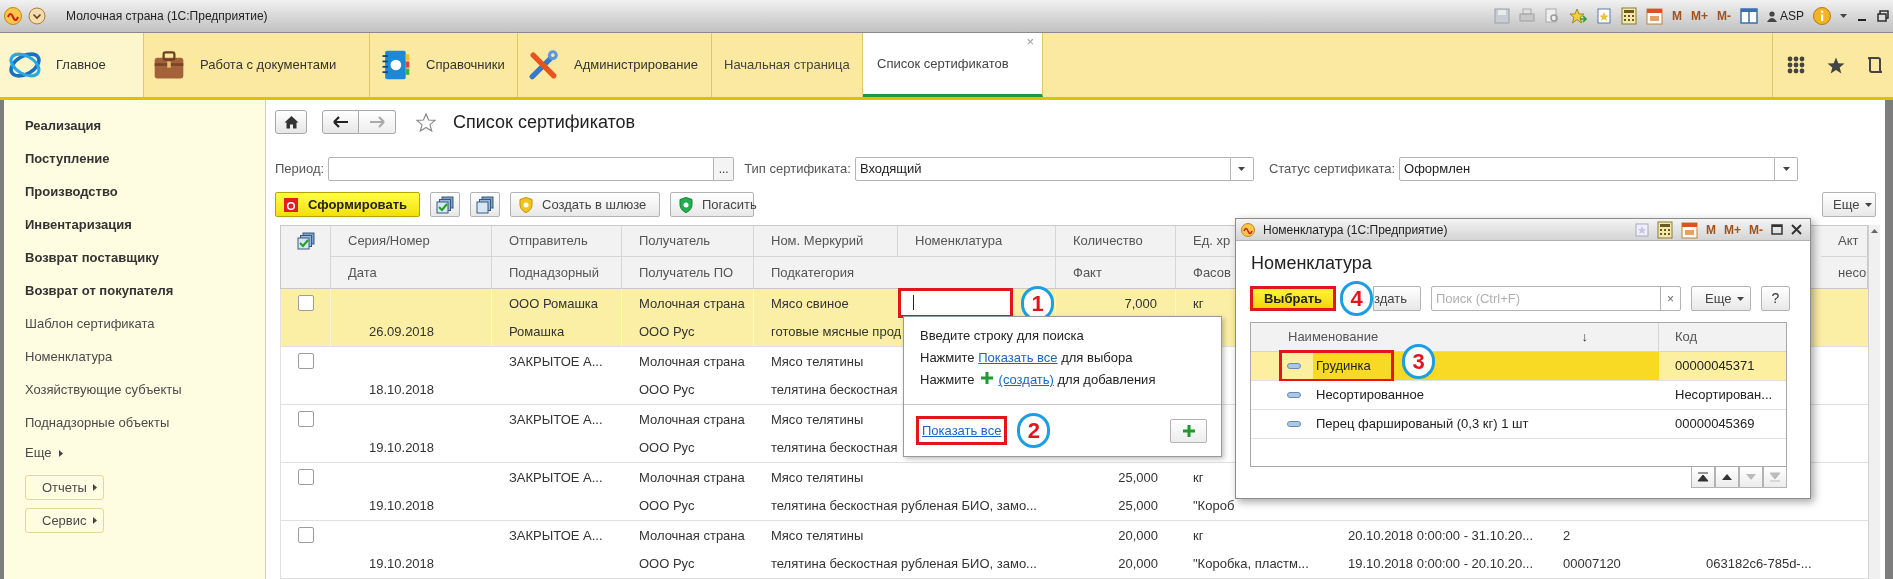 Image resolution: width=1893 pixels, height=579 pixels. What do you see at coordinates (402, 332) in the screenshot?
I see `table-cell-text: 26.09.2018` at bounding box center [402, 332].